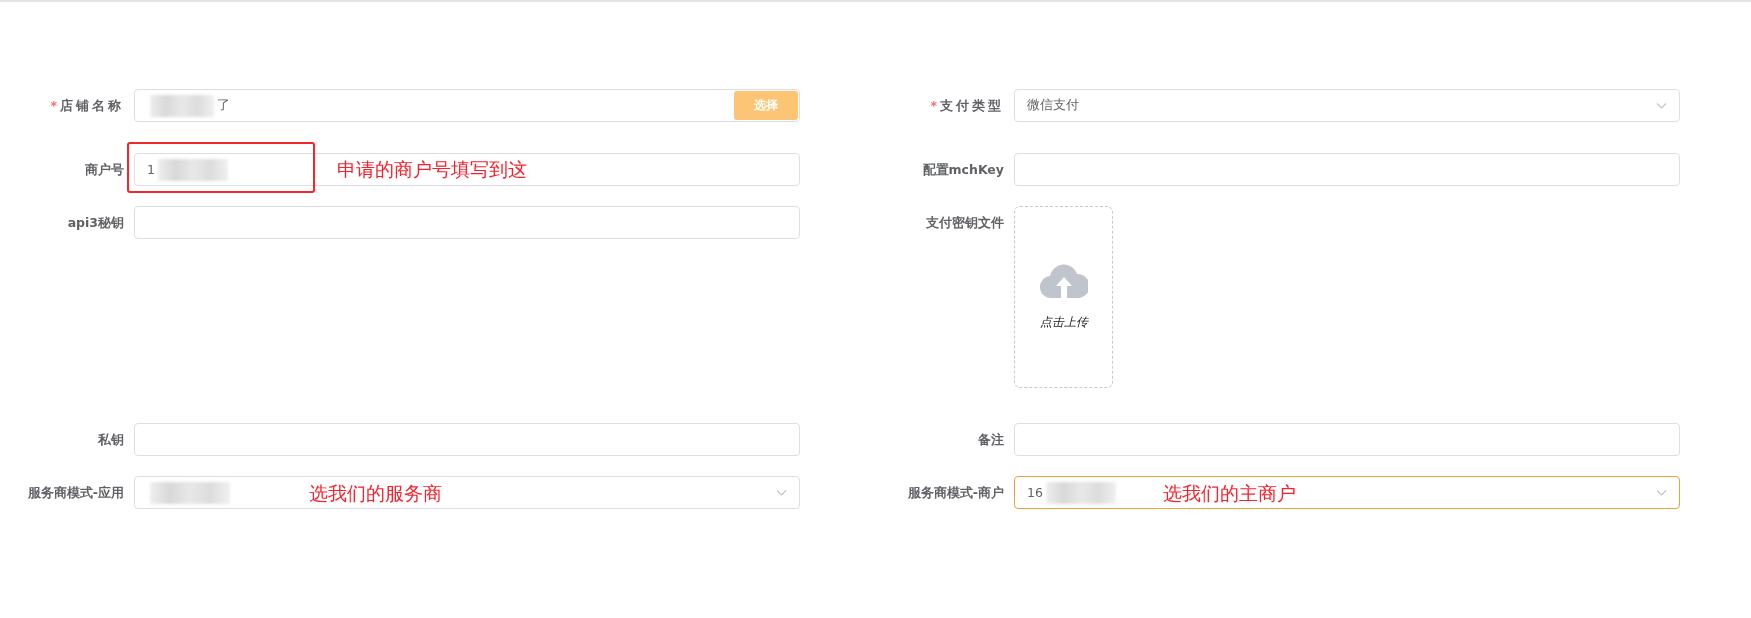 This screenshot has height=618, width=1751. What do you see at coordinates (1063, 281) in the screenshot?
I see `cloud-upload-icon` at bounding box center [1063, 281].